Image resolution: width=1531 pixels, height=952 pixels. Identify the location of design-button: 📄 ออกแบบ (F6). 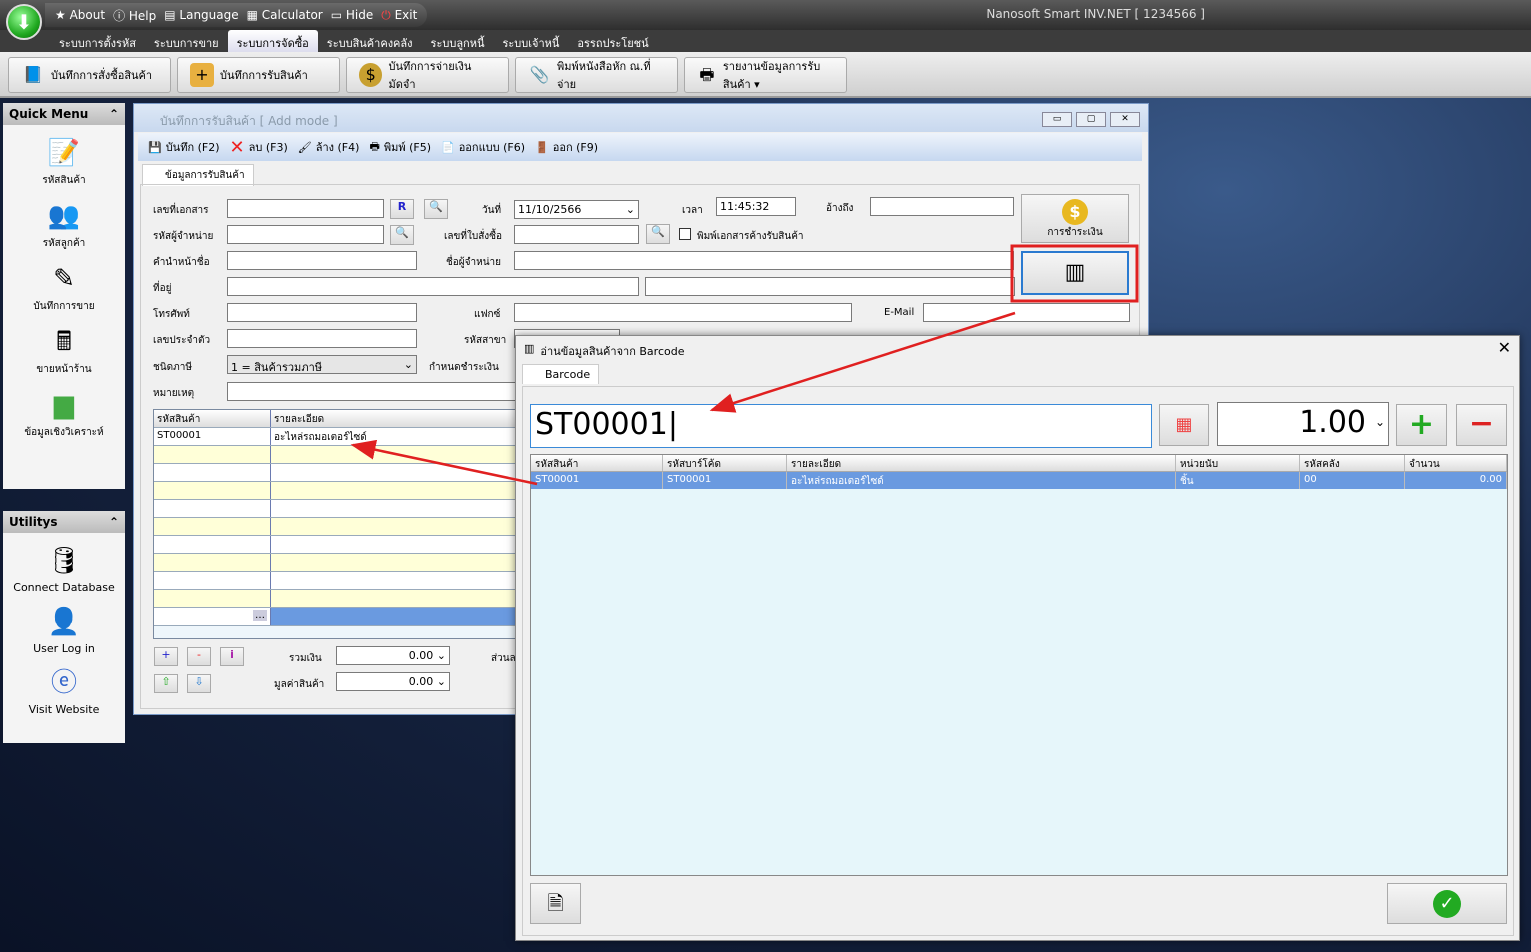
(483, 147).